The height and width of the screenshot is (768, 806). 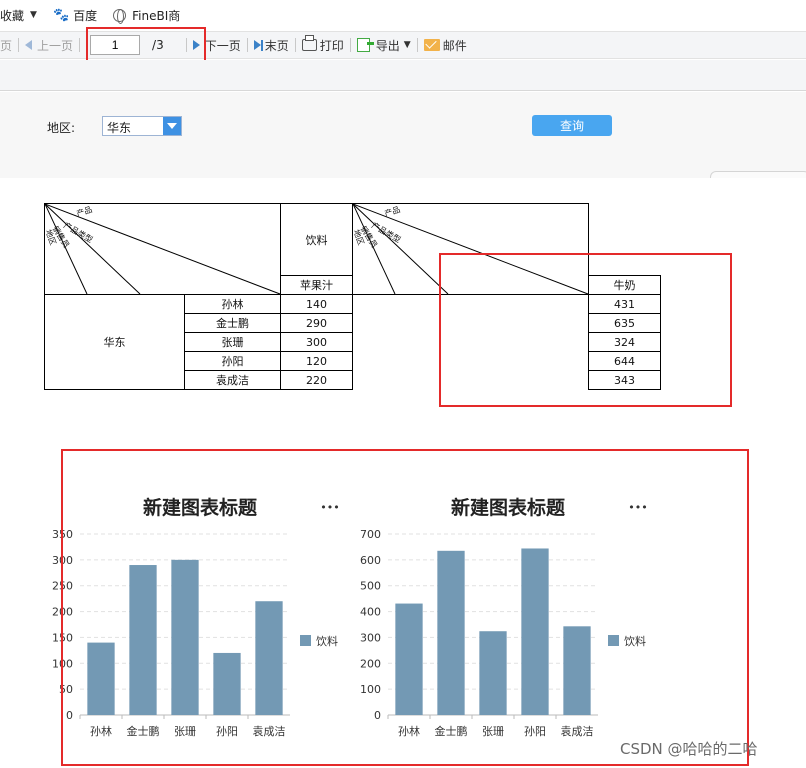 I want to click on last-page-label: 末页, so click(x=276, y=45).